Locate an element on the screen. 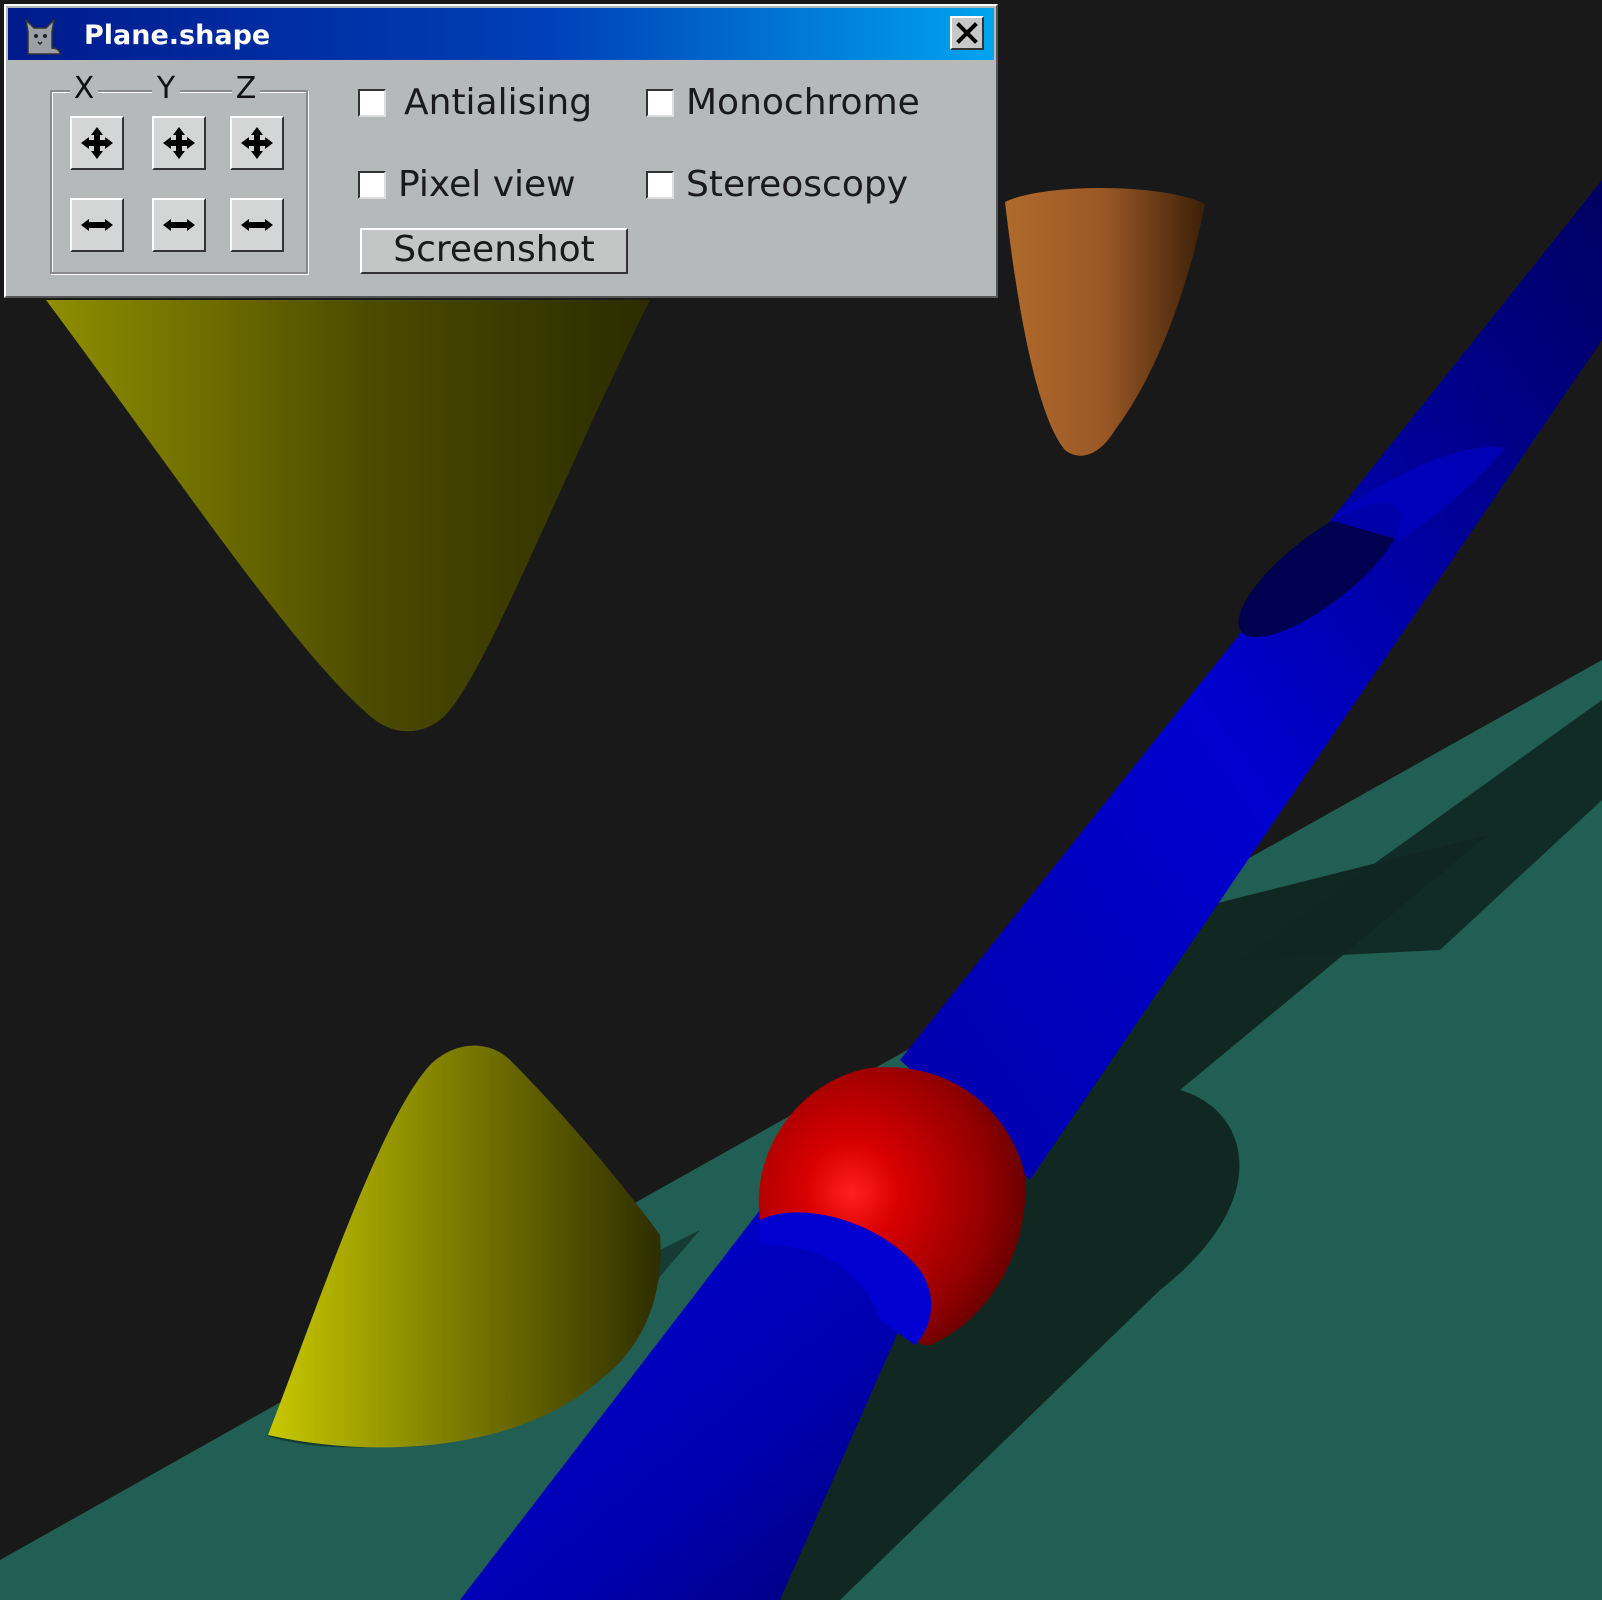 The height and width of the screenshot is (1600, 1602). rotate-x-plus-button is located at coordinates (97, 143).